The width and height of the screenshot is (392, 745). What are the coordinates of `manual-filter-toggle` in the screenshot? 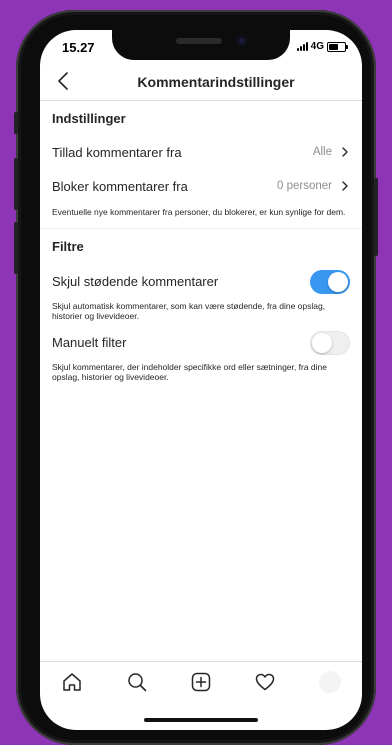 It's located at (330, 342).